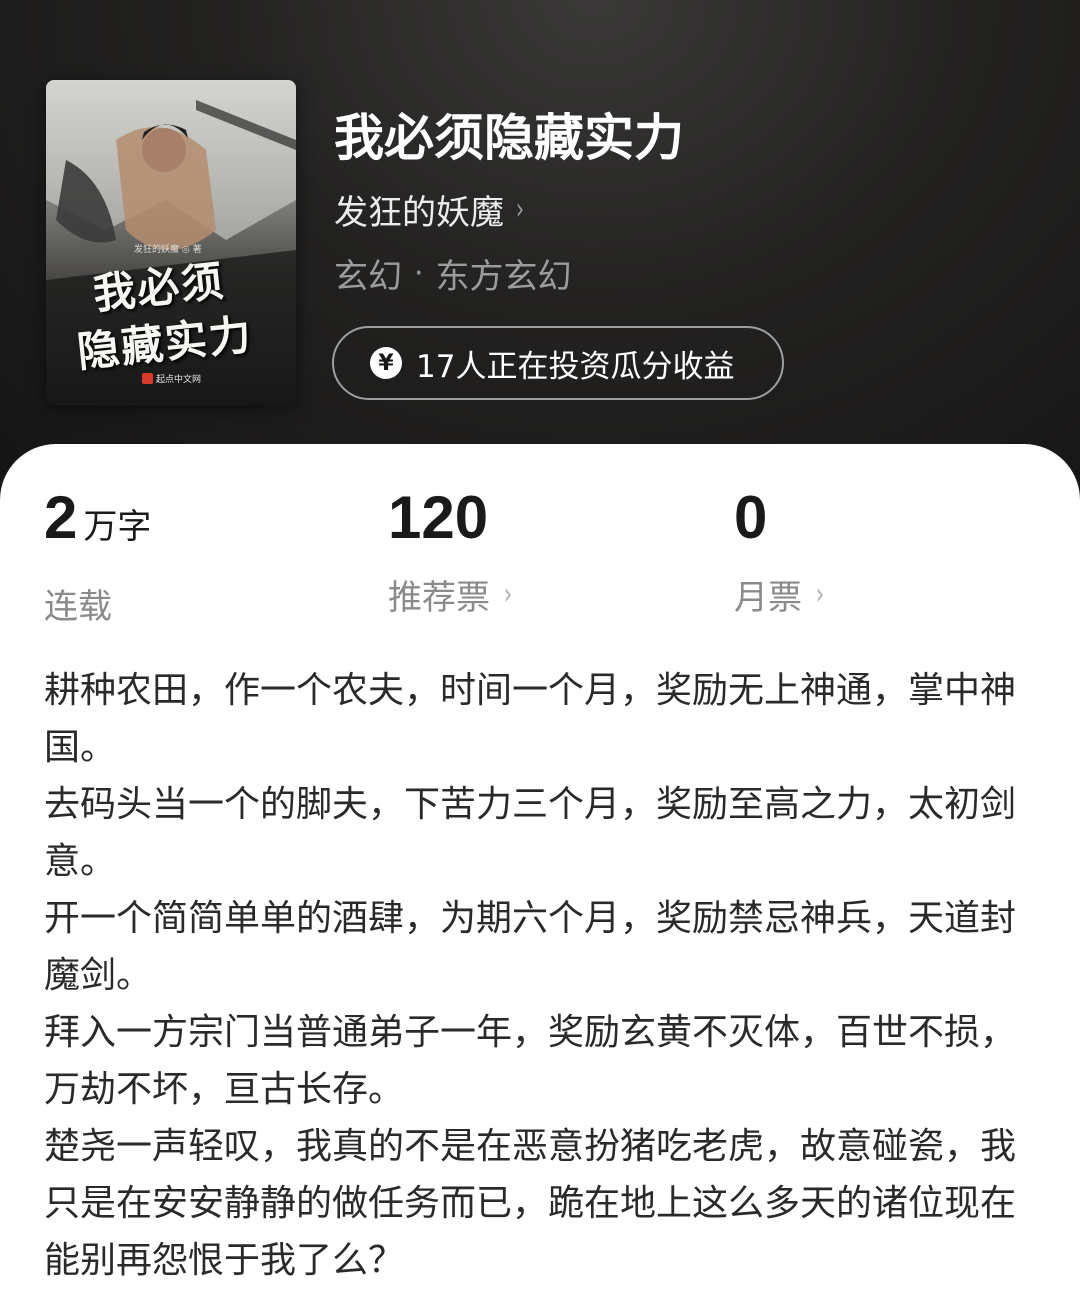  What do you see at coordinates (504, 273) in the screenshot?
I see `genre-sub: 东方玄幻` at bounding box center [504, 273].